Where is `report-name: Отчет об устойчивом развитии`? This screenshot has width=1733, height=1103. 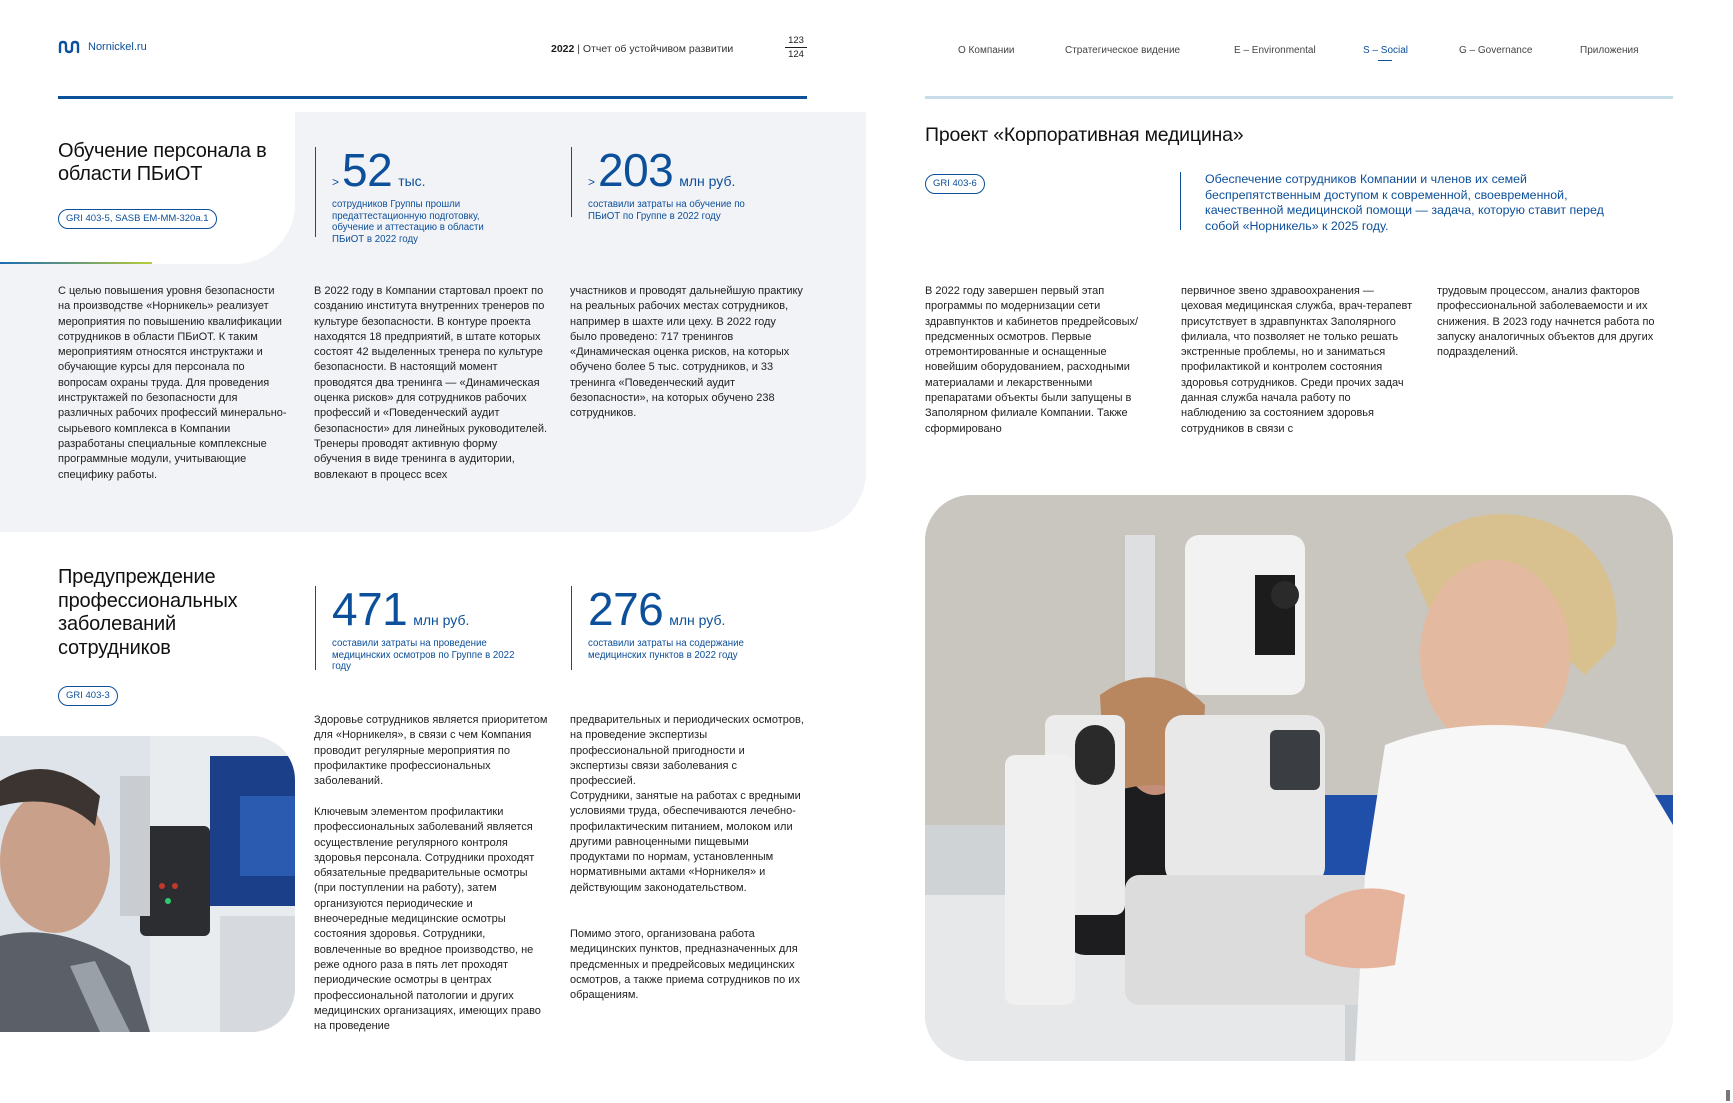 report-name: Отчет об устойчивом развитии is located at coordinates (658, 49).